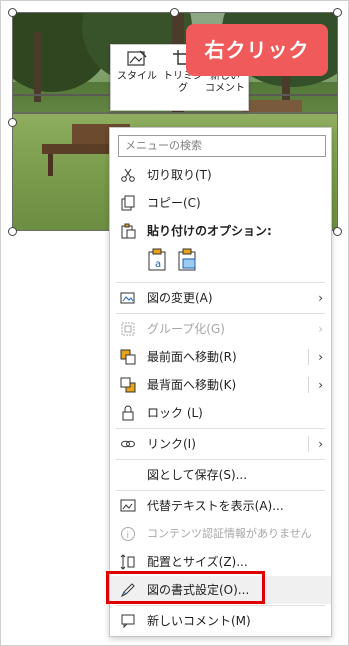  I want to click on new-comment-icon, so click(128, 621).